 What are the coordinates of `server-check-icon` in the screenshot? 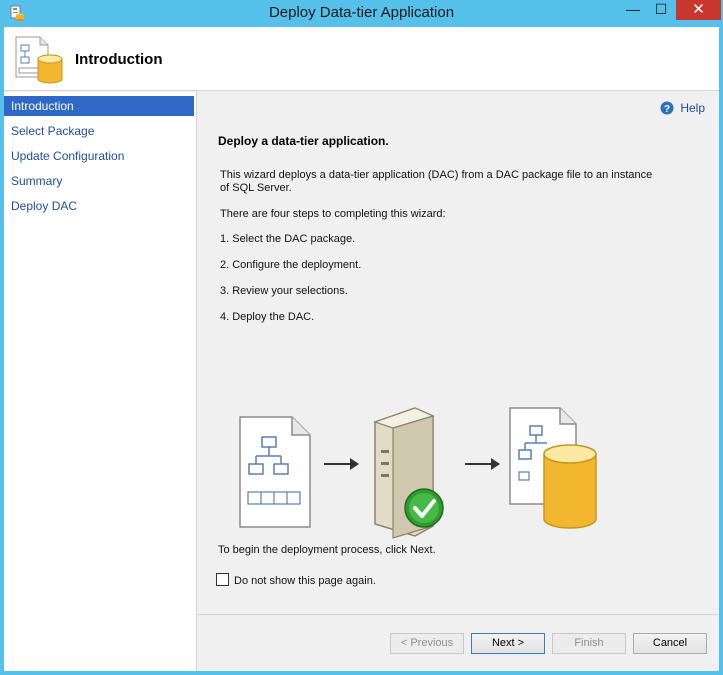 It's located at (408, 473).